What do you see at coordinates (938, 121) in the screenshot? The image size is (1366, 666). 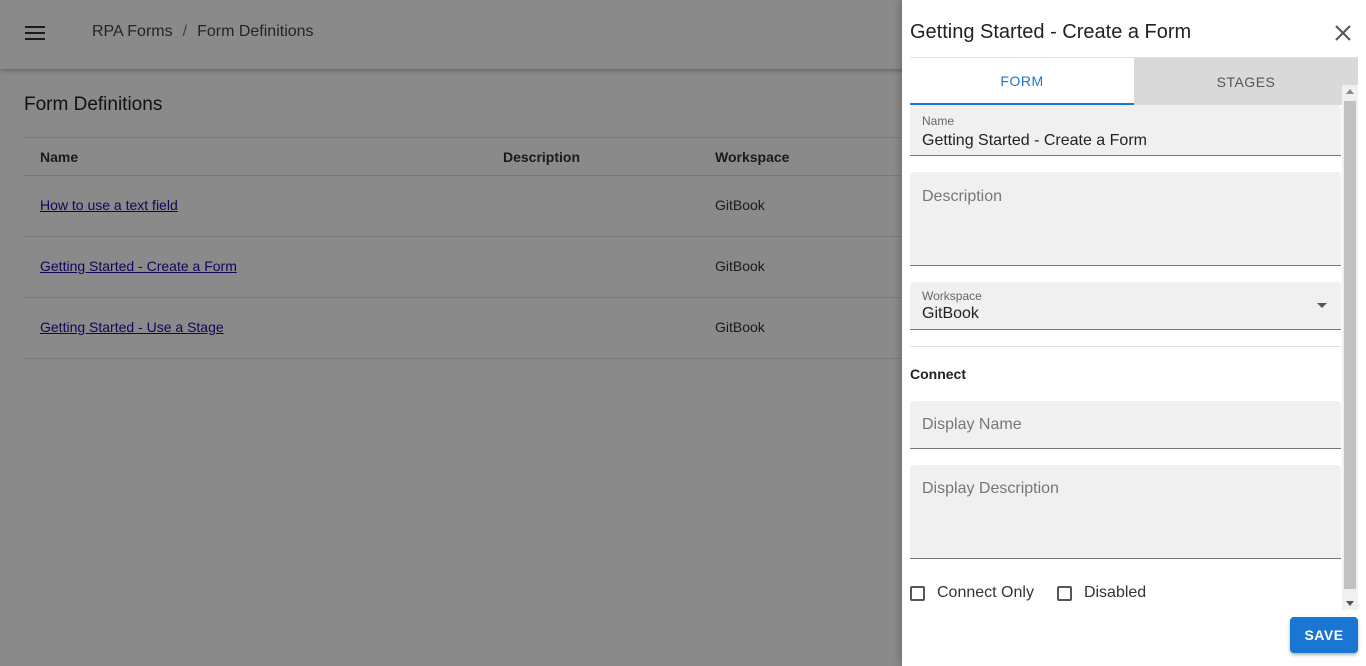 I see `name-field-label: Name` at bounding box center [938, 121].